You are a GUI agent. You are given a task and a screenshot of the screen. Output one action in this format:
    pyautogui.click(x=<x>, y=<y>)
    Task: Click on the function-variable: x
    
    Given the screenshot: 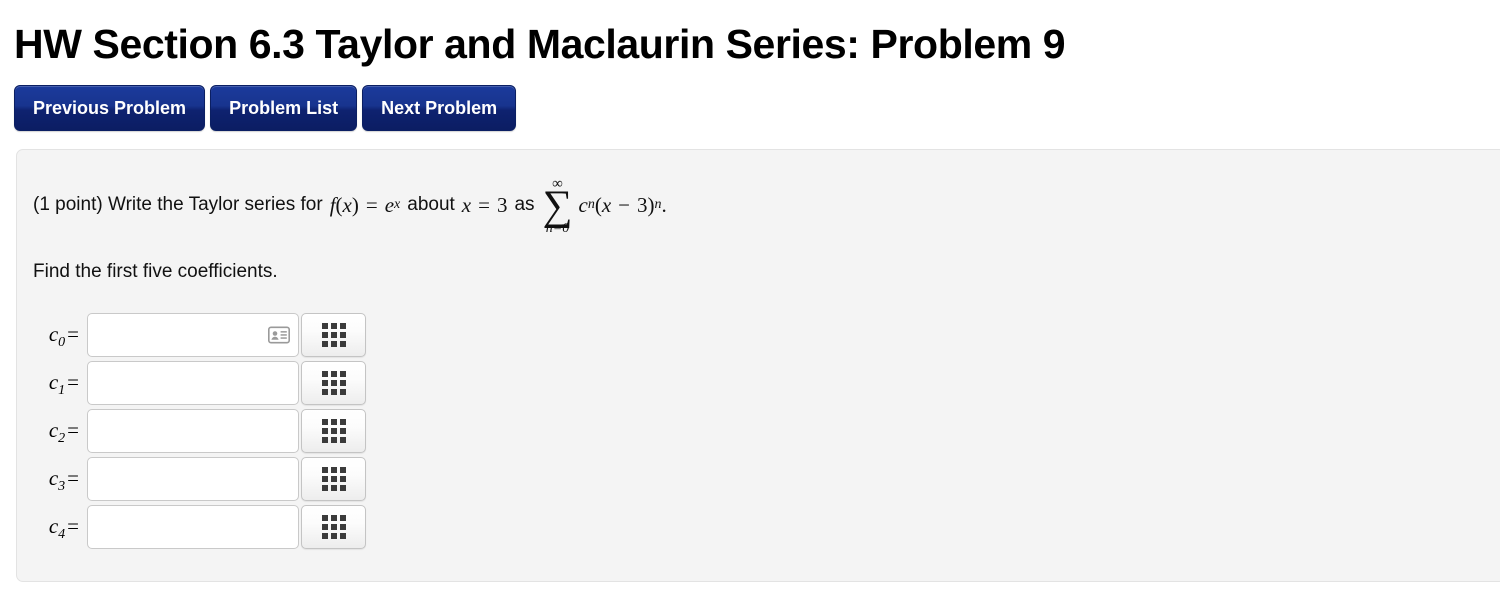 What is the action you would take?
    pyautogui.click(x=347, y=204)
    